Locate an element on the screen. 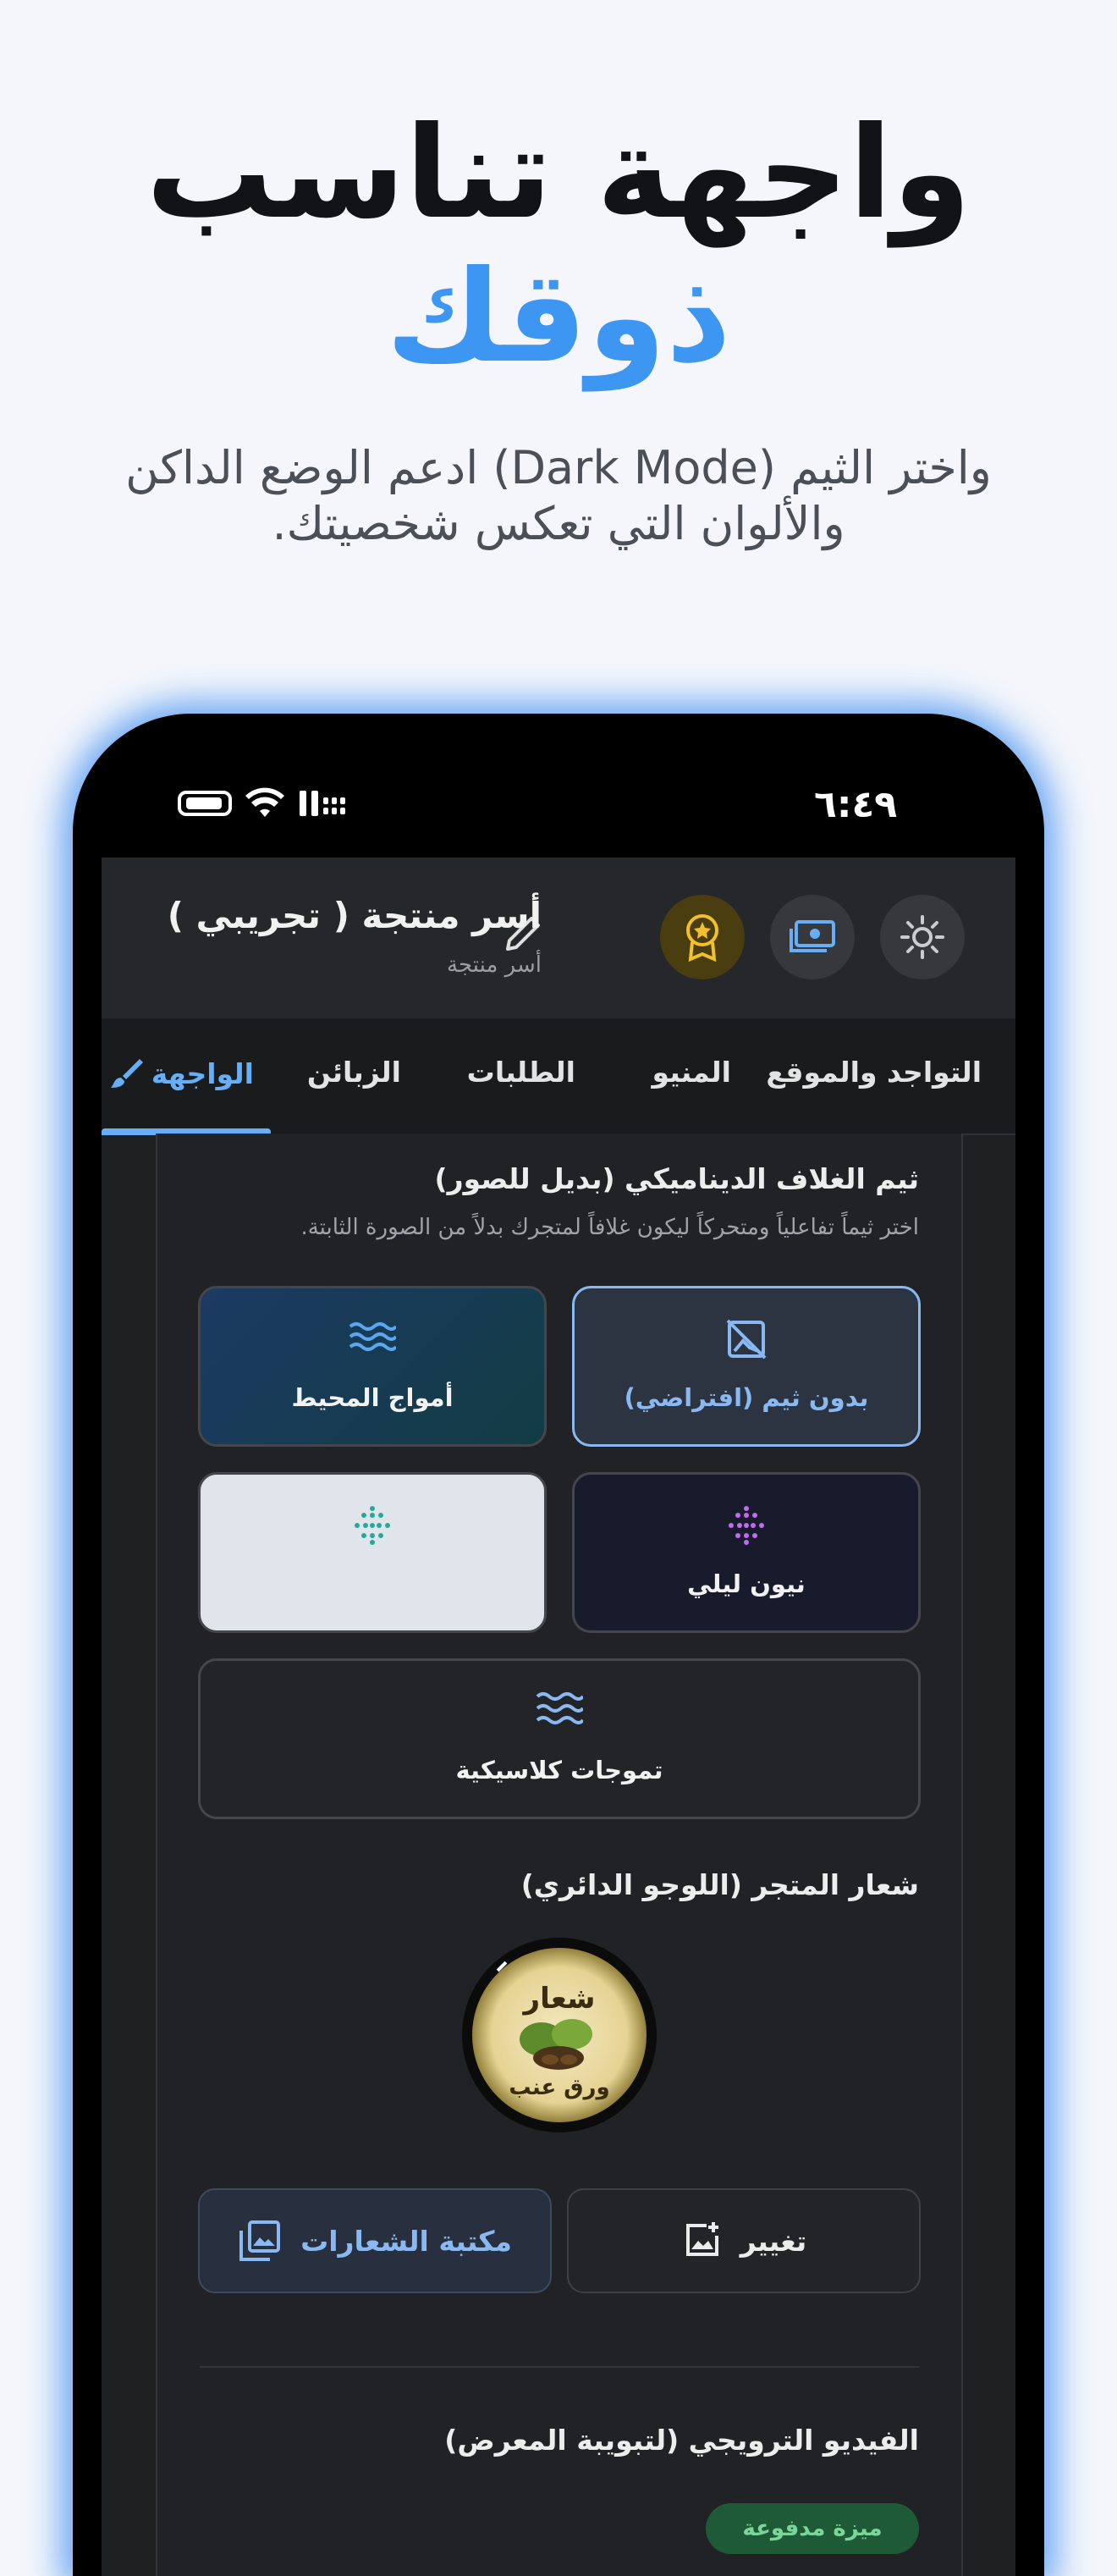 The height and width of the screenshot is (2576, 1117). hero-title-line2: ذوقك is located at coordinates (558, 318).